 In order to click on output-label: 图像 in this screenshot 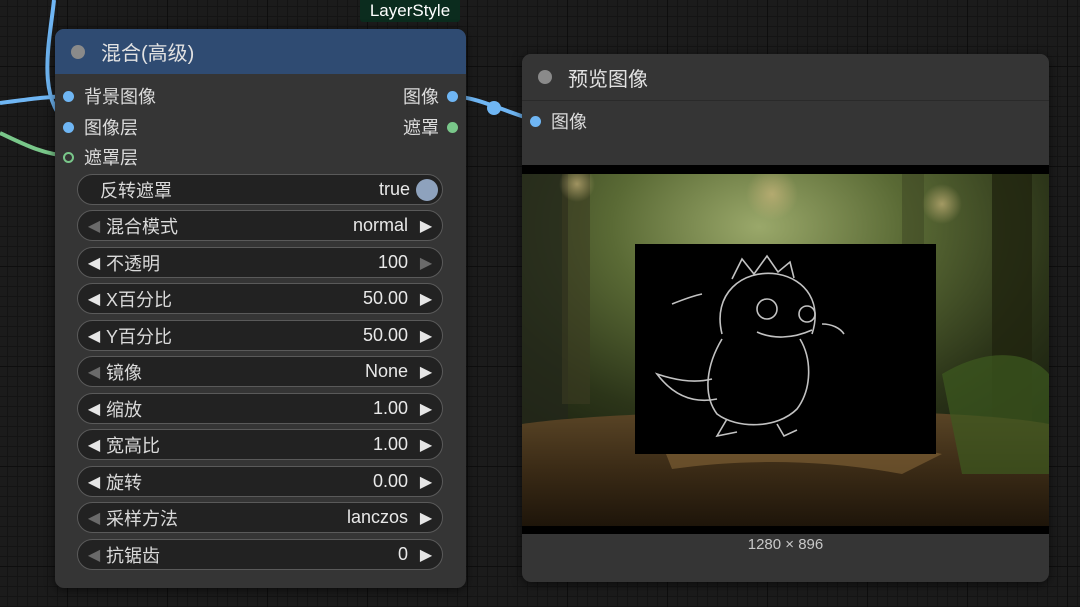, I will do `click(421, 97)`.